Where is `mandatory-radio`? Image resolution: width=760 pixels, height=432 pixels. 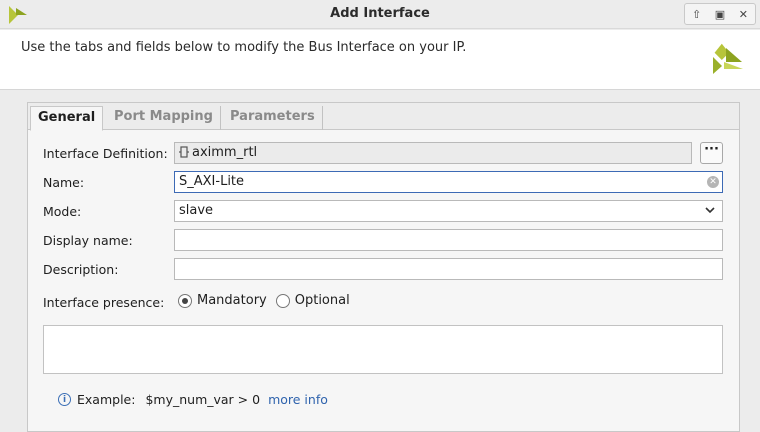
mandatory-radio is located at coordinates (185, 300).